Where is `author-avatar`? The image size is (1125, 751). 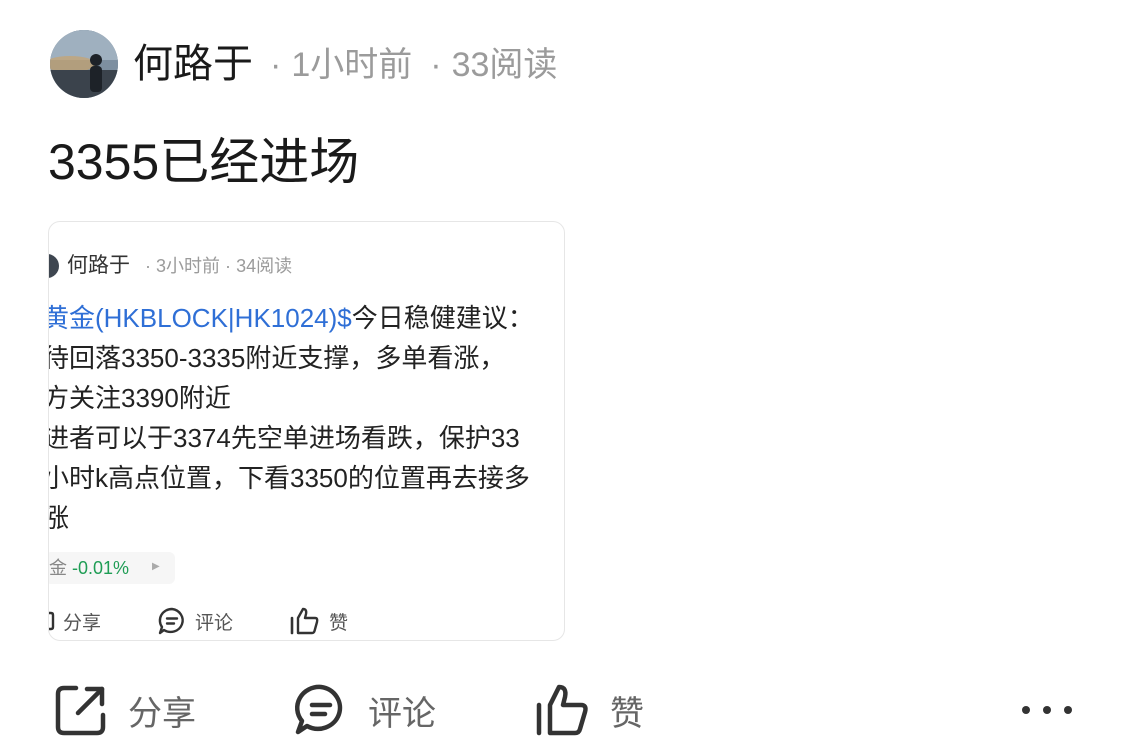
author-avatar is located at coordinates (84, 64).